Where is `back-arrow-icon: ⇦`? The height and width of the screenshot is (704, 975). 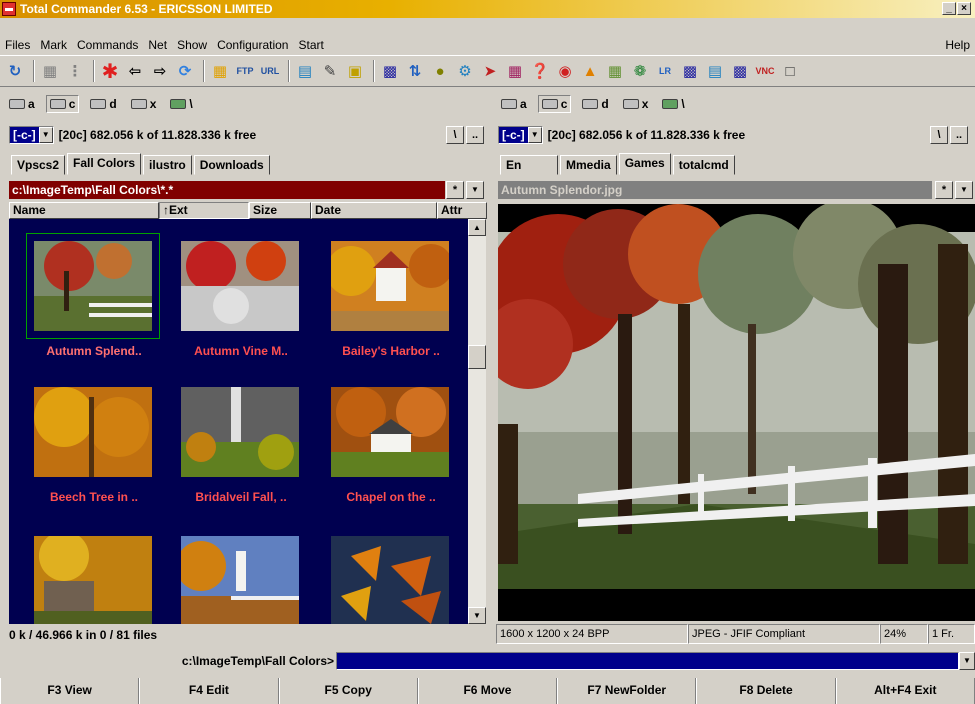
back-arrow-icon: ⇦ is located at coordinates (135, 71).